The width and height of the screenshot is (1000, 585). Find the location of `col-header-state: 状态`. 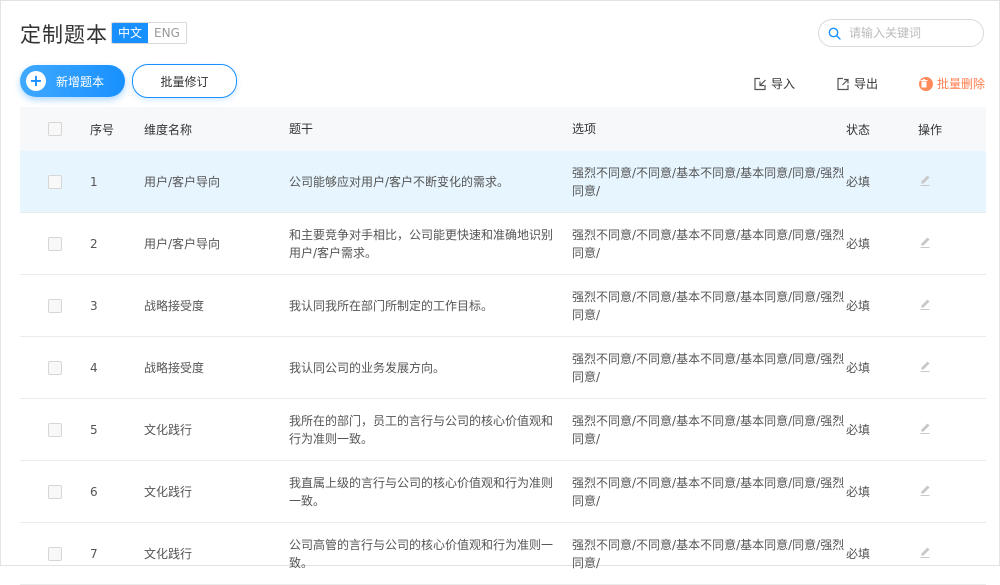

col-header-state: 状态 is located at coordinates (858, 129).